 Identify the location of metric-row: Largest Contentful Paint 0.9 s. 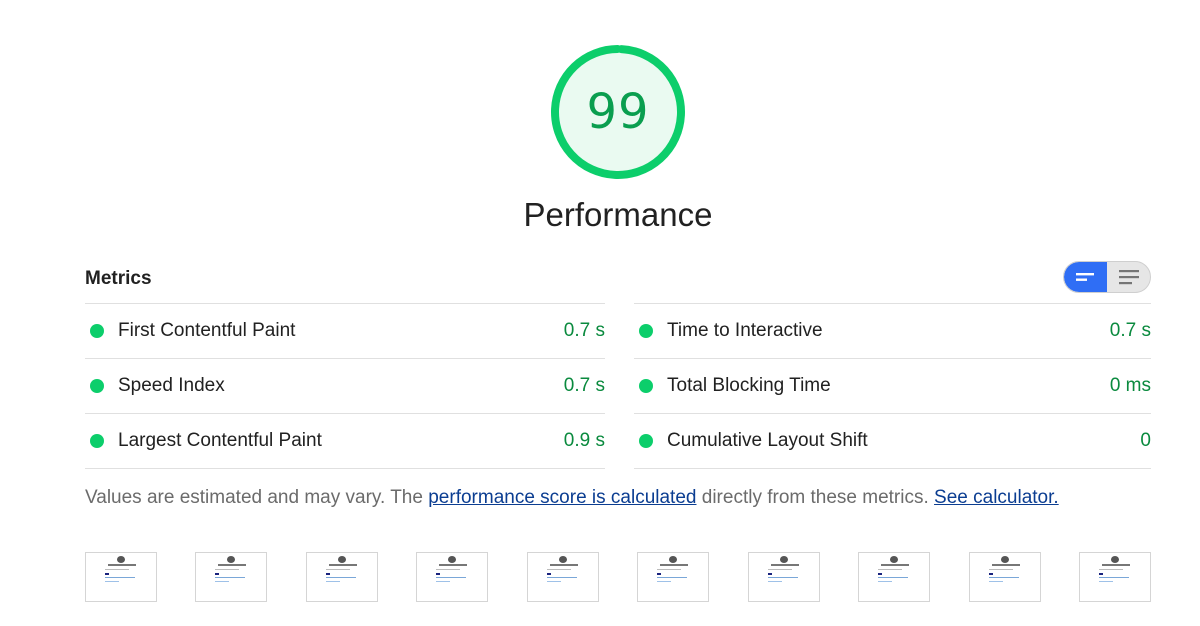
(345, 441).